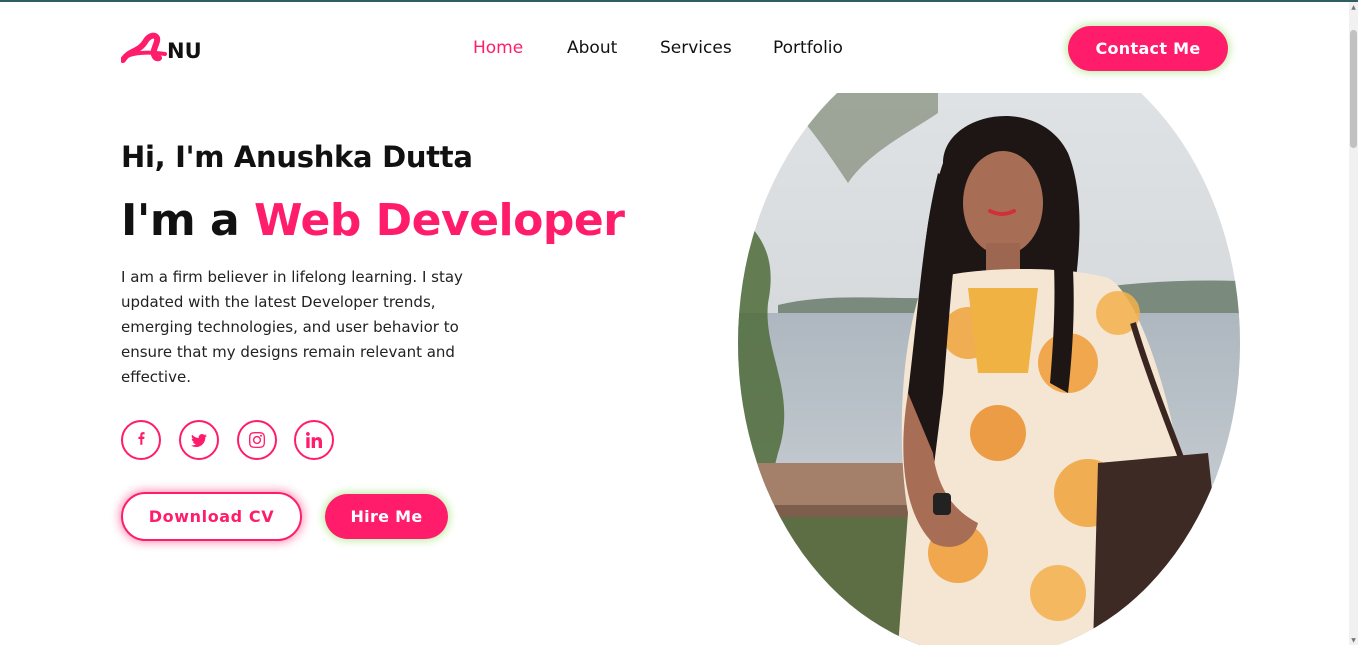 The width and height of the screenshot is (1358, 645). What do you see at coordinates (297, 157) in the screenshot?
I see `hero-greeting: Hi, I'm Anushka Dutta` at bounding box center [297, 157].